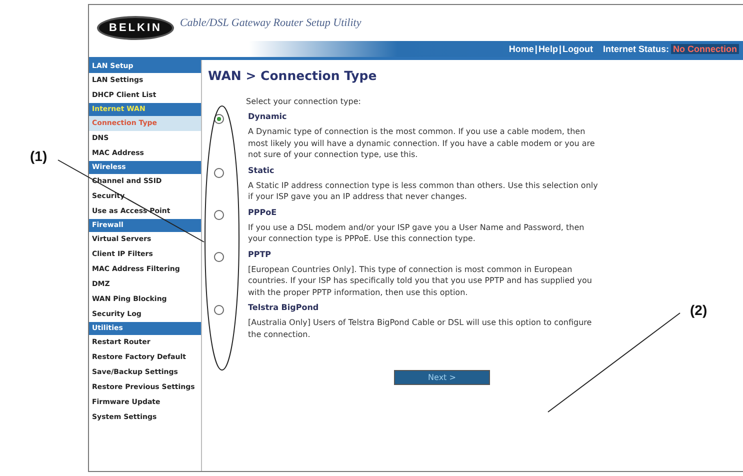 Image resolution: width=743 pixels, height=476 pixels. What do you see at coordinates (420, 281) in the screenshot?
I see `option-description: [European Countries Only]. This type of connection is most common in European countries. If your ISP has specifically told you that you use PPTP and has supplied you with the proper PPTP information, then use this option.` at bounding box center [420, 281].